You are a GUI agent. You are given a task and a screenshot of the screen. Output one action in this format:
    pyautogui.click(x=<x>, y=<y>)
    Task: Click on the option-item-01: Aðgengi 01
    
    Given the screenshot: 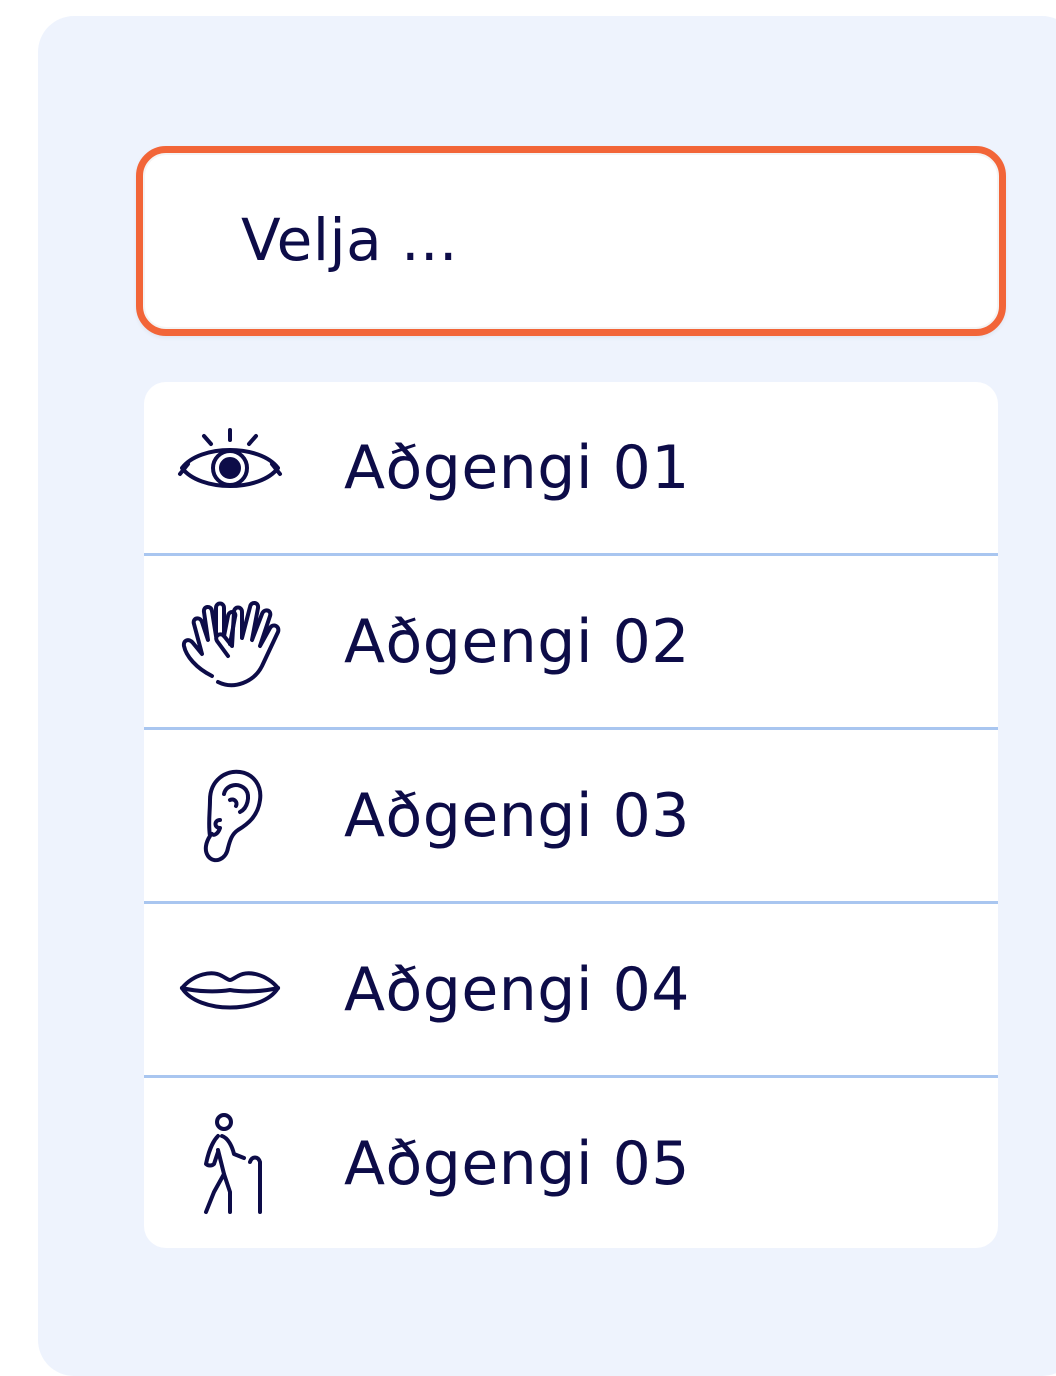 What is the action you would take?
    pyautogui.click(x=571, y=469)
    